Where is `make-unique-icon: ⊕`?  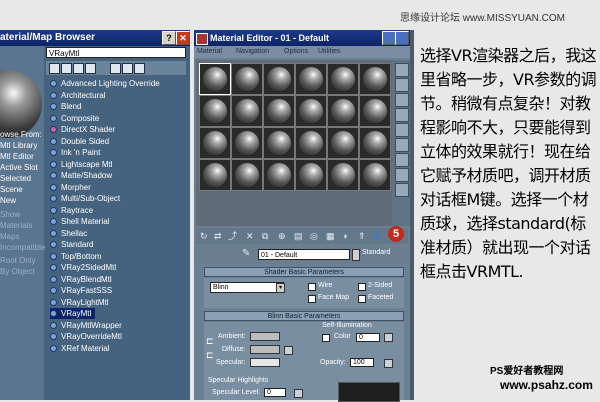 make-unique-icon: ⊕ is located at coordinates (282, 236).